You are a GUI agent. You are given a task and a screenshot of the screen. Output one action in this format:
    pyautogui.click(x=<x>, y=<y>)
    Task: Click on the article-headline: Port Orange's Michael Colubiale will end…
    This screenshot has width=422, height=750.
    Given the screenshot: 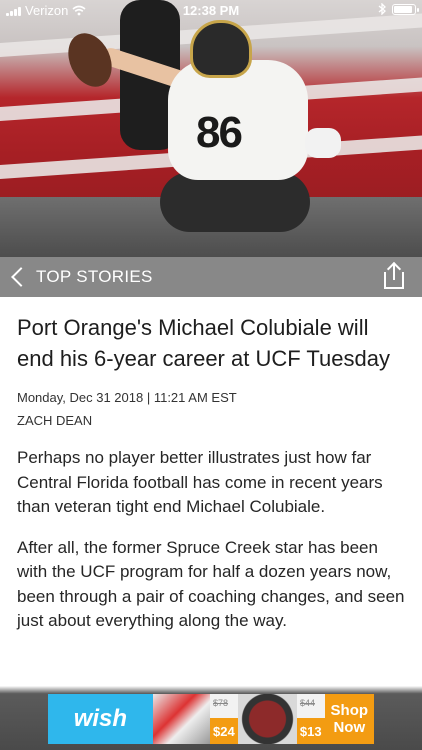 What is the action you would take?
    pyautogui.click(x=203, y=343)
    